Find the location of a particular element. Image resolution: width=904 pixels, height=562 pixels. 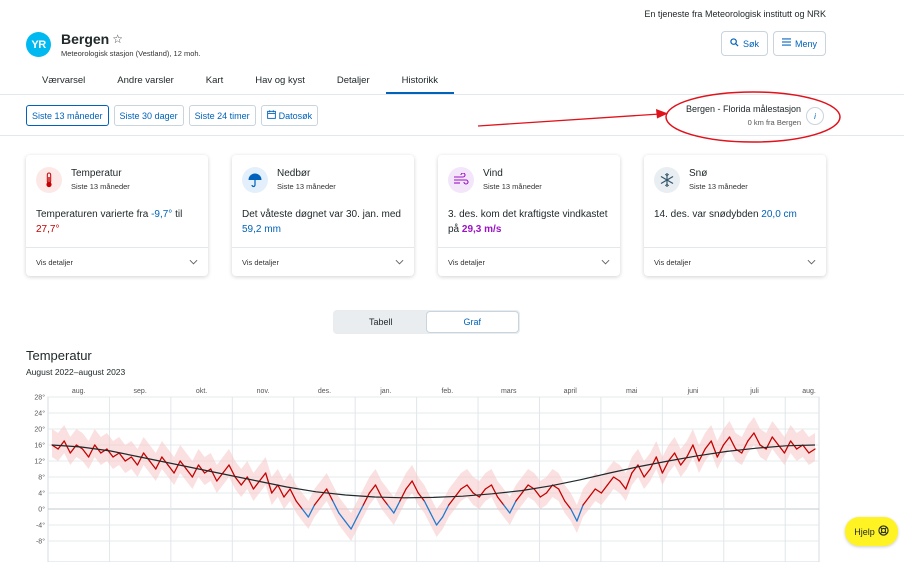

month-label: mai is located at coordinates (632, 391).